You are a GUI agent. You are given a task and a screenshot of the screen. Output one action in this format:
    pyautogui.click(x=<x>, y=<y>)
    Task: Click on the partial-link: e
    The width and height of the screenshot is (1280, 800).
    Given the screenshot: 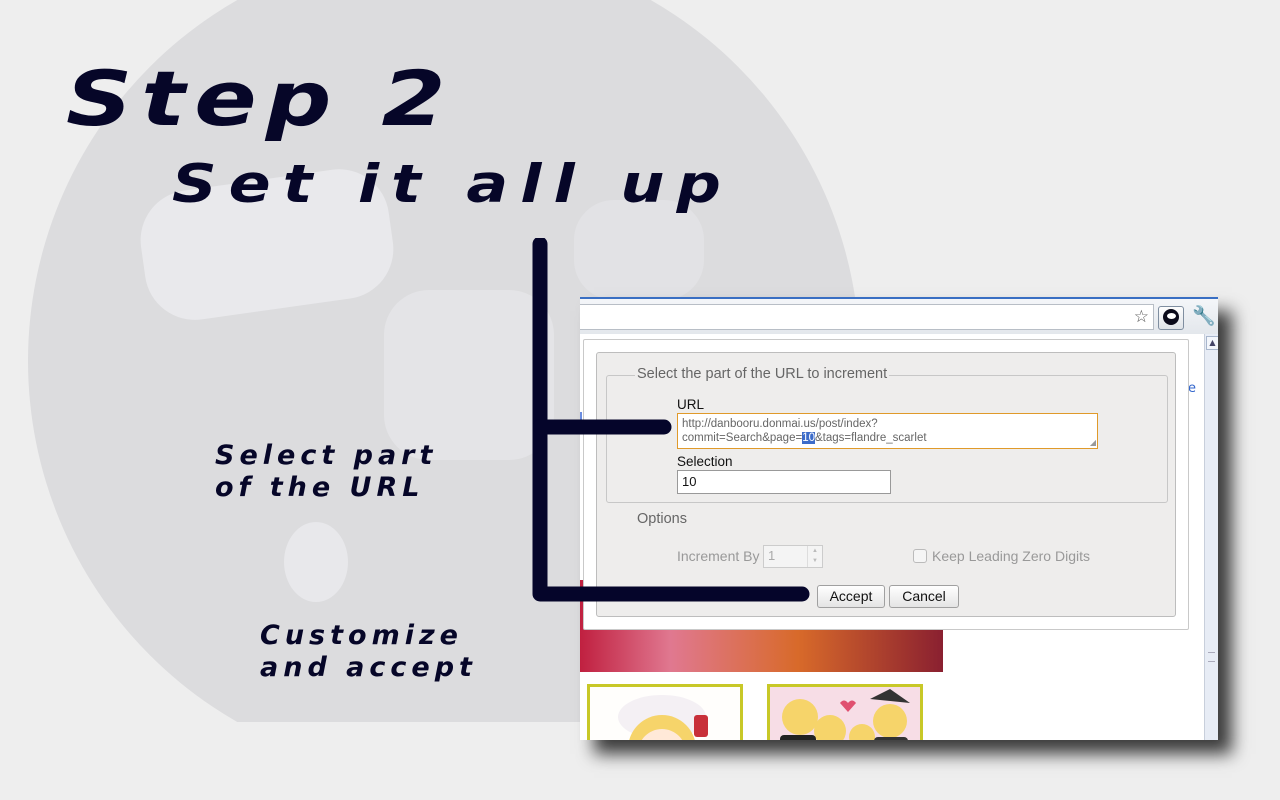 What is the action you would take?
    pyautogui.click(x=1192, y=388)
    